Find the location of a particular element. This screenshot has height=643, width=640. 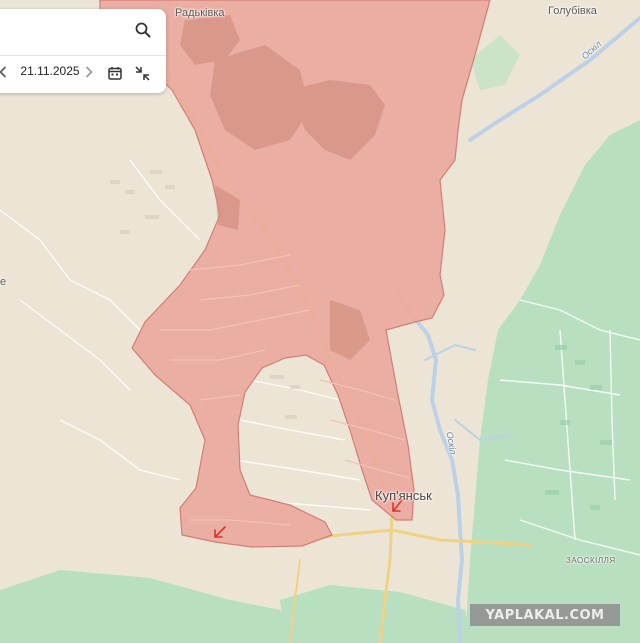

chevron-left-icon is located at coordinates (5, 72).